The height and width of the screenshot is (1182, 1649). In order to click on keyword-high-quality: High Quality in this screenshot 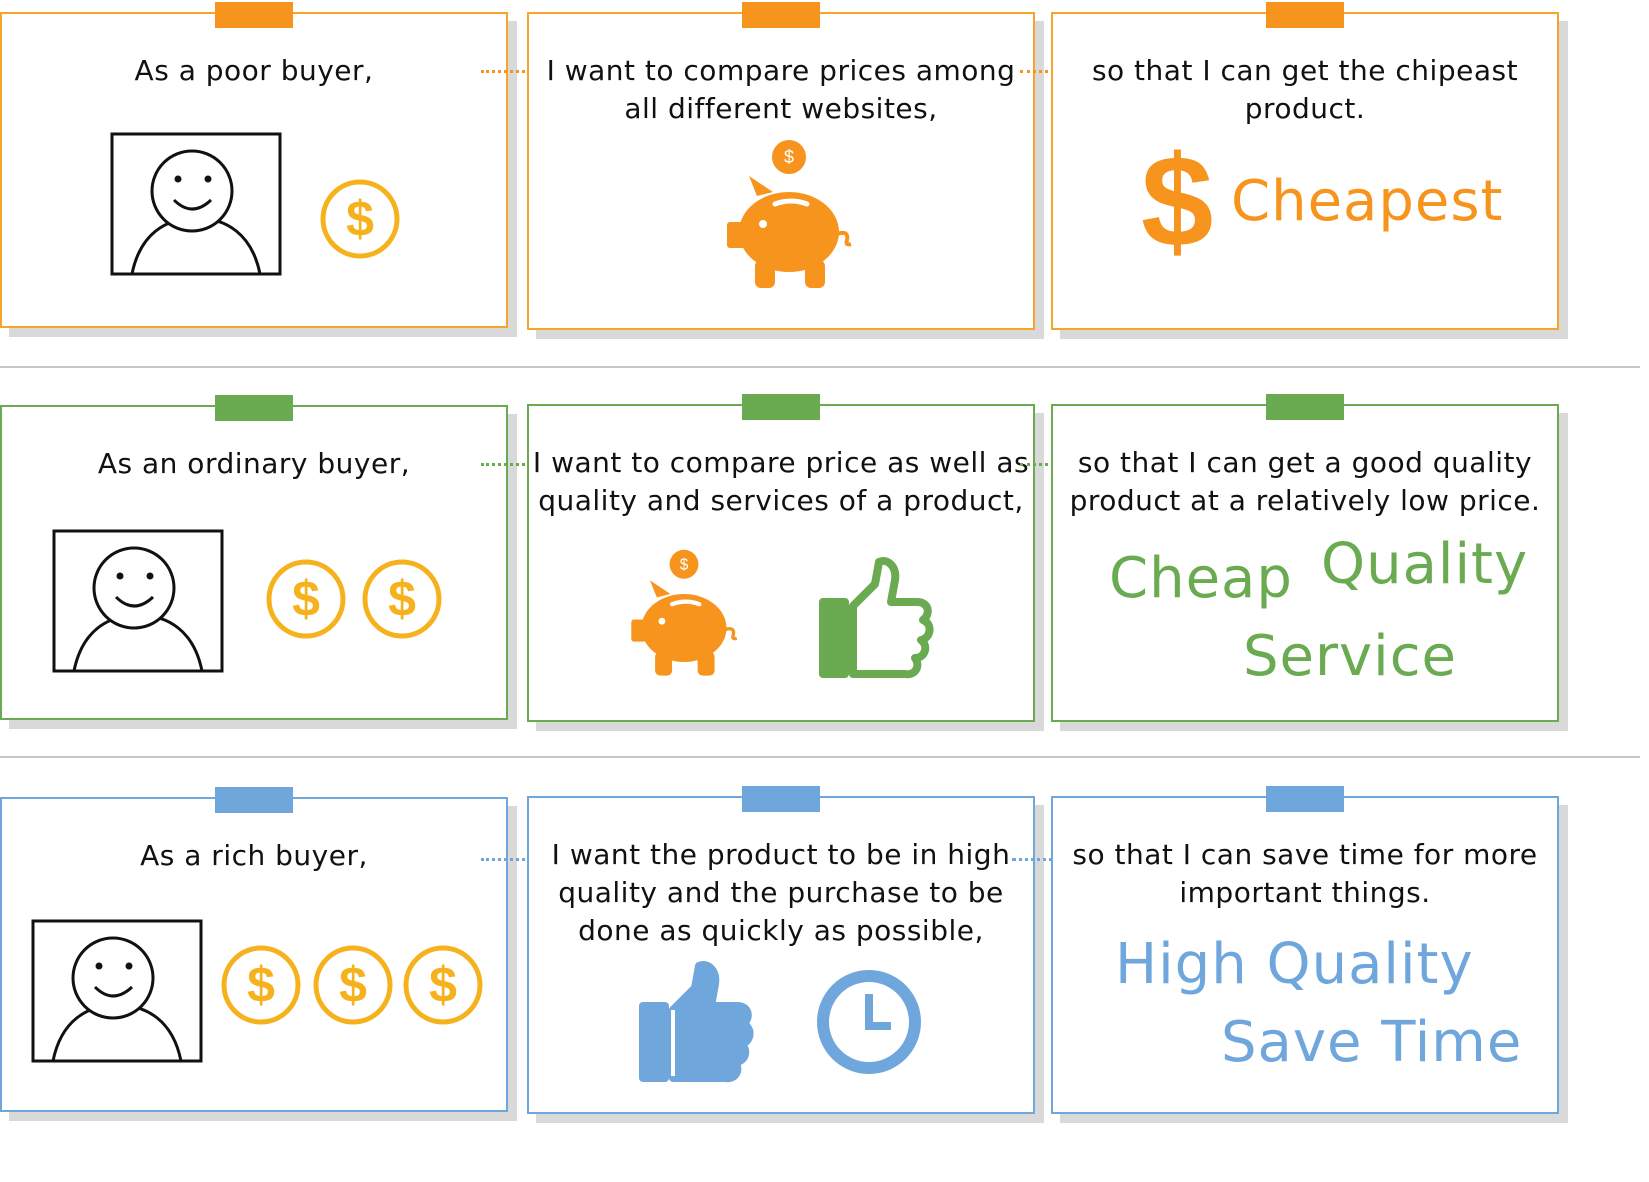, I will do `click(1294, 964)`.